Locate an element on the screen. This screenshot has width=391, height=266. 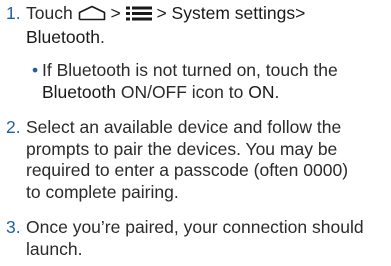
system-settings-label: System settings is located at coordinates (233, 13).